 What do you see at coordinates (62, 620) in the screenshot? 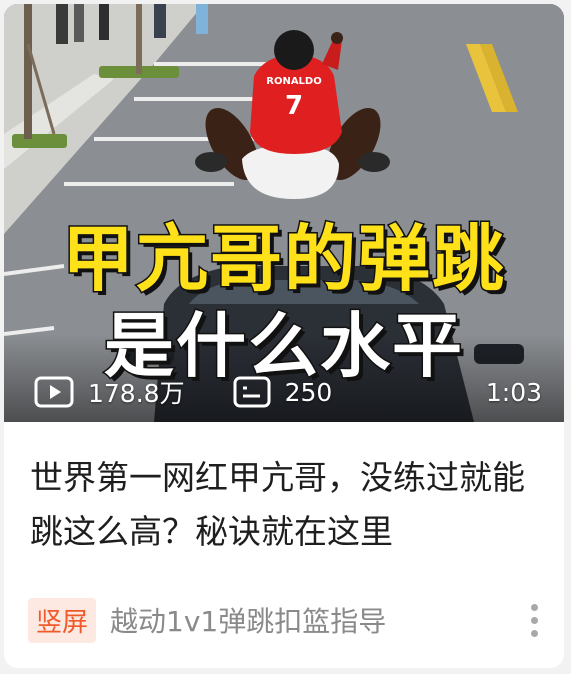
I see `vertical-screen-tag: 竖屏` at bounding box center [62, 620].